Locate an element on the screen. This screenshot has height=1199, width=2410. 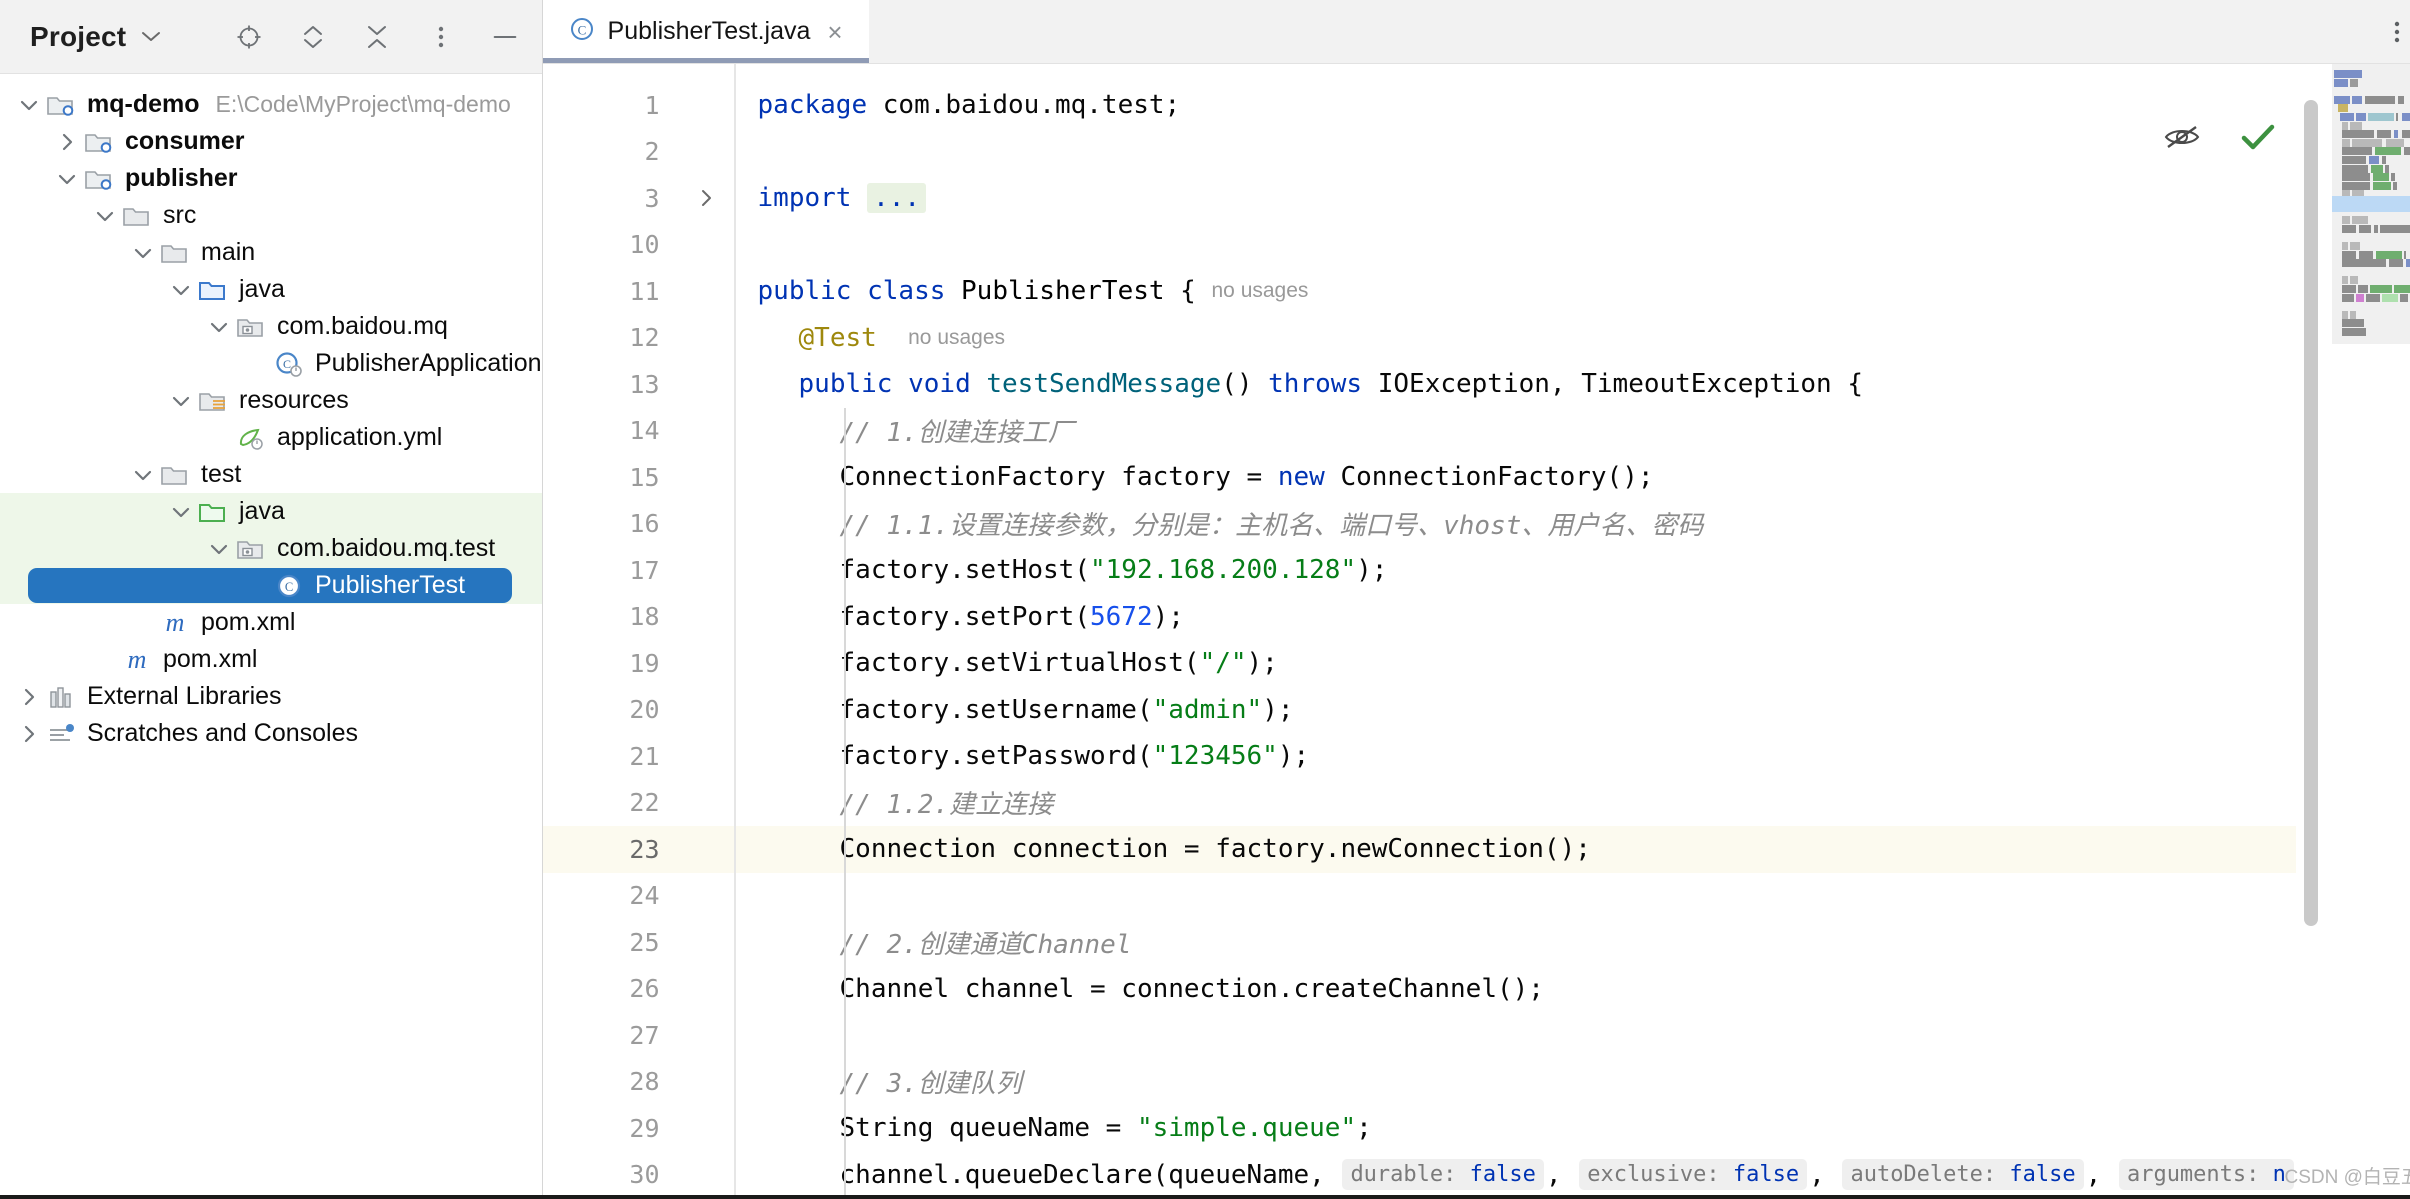
line-number: 19 is located at coordinates (610, 663).